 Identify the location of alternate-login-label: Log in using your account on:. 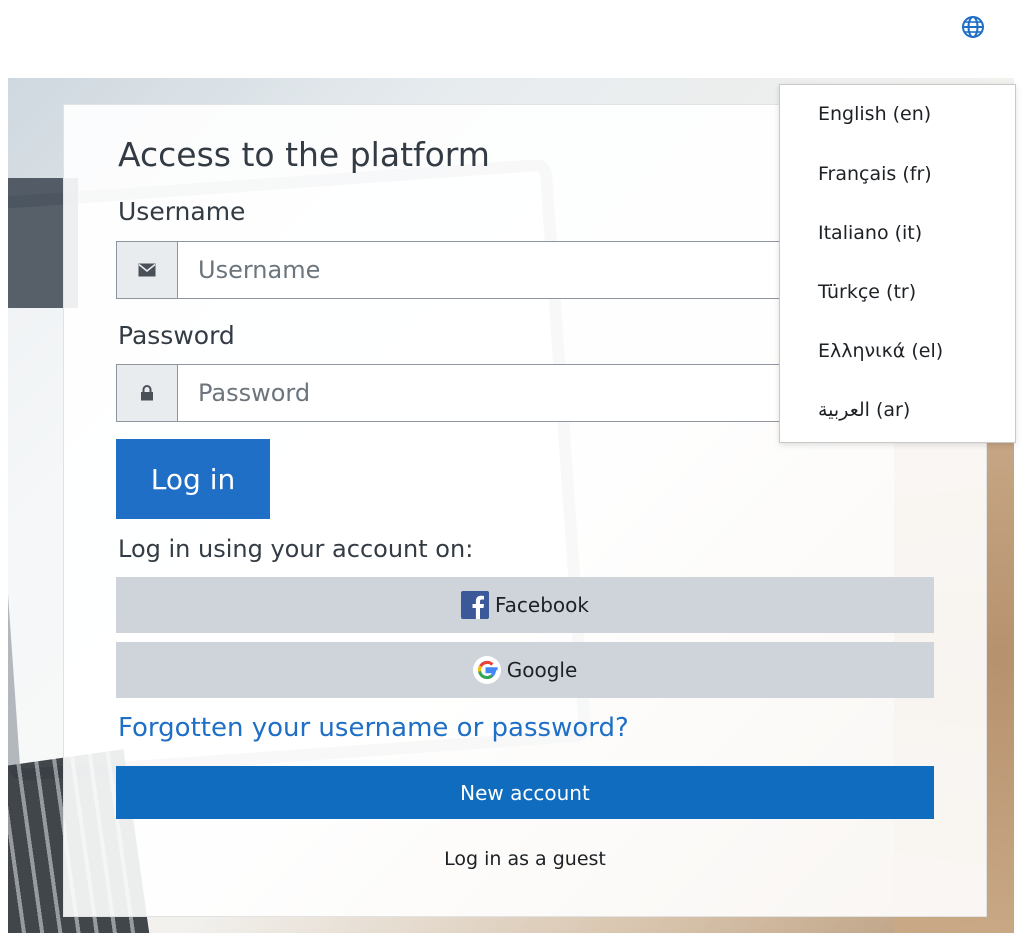
(296, 549).